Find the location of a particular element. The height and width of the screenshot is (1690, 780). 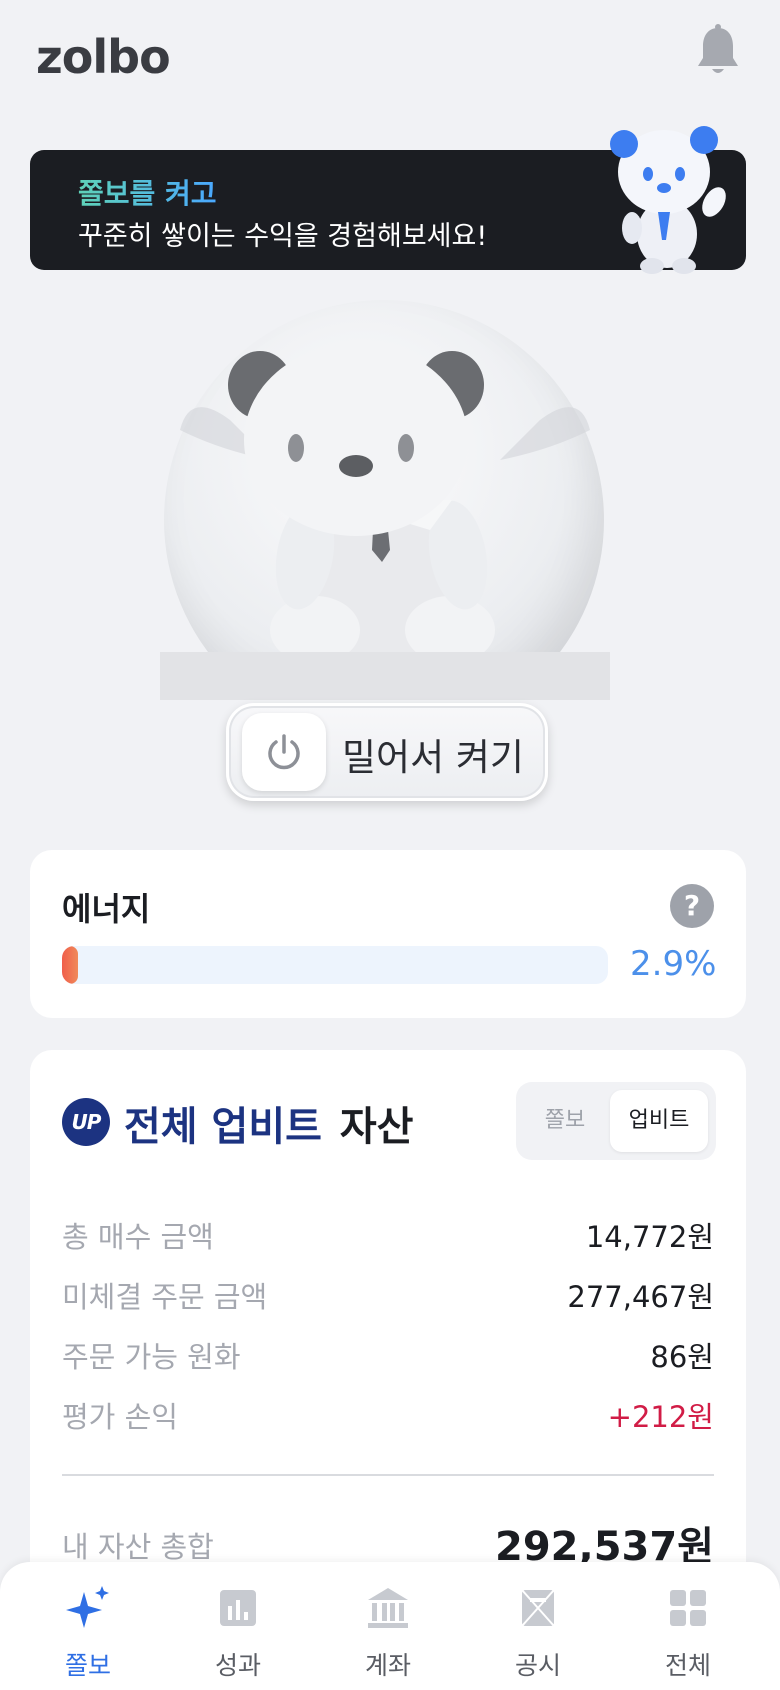

row-value: 86원 is located at coordinates (682, 1357).